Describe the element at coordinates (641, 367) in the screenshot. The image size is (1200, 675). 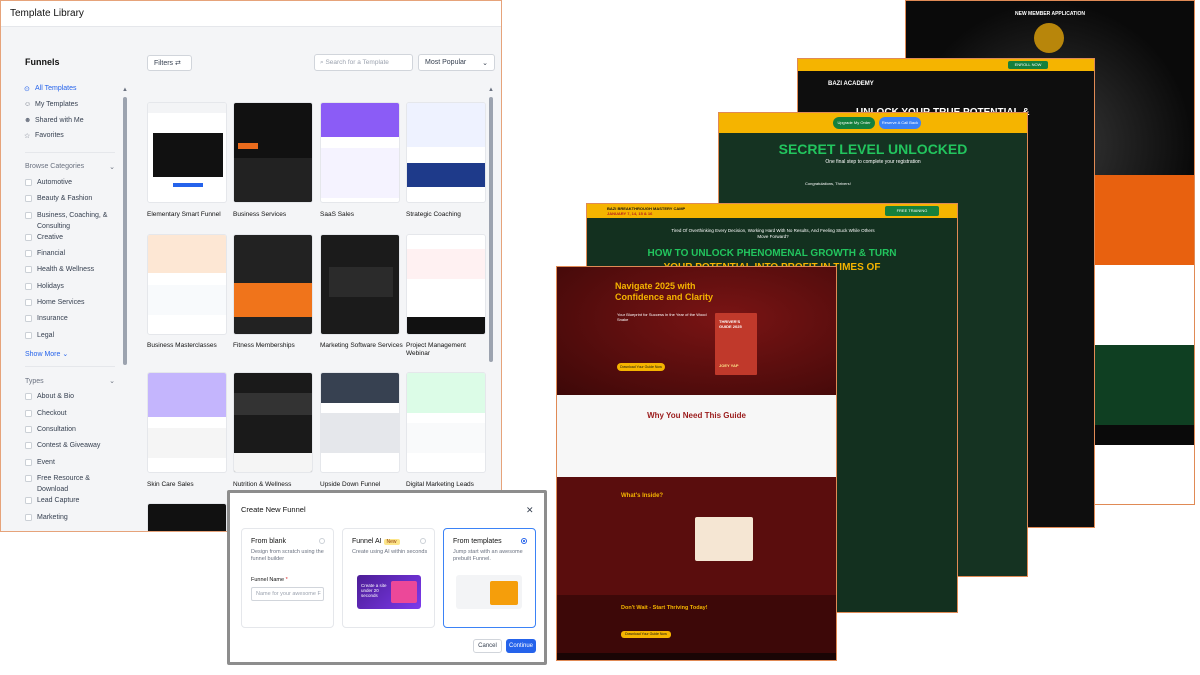
I see `download-guide-button: Download Your Guide Now` at that location.